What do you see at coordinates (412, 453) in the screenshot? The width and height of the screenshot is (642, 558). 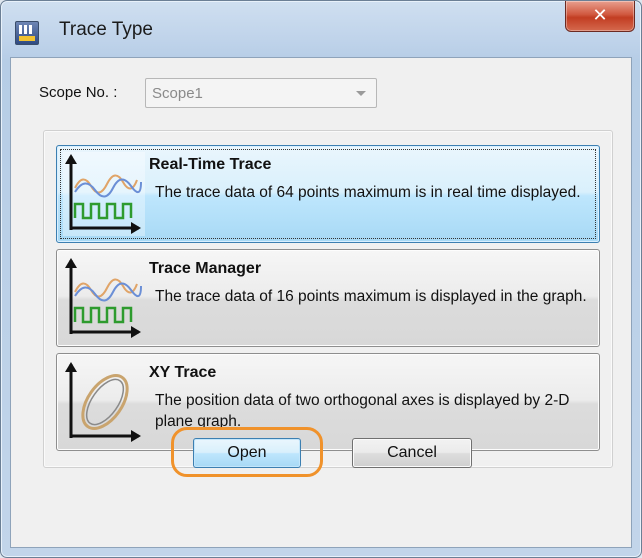 I see `cancel-button: Cancel` at bounding box center [412, 453].